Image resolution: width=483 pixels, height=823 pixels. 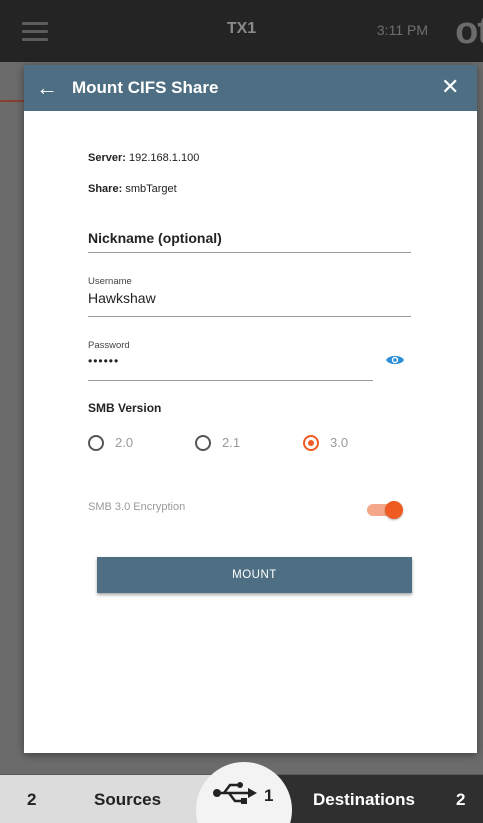 What do you see at coordinates (452, 87) in the screenshot?
I see `close-icon: ✕` at bounding box center [452, 87].